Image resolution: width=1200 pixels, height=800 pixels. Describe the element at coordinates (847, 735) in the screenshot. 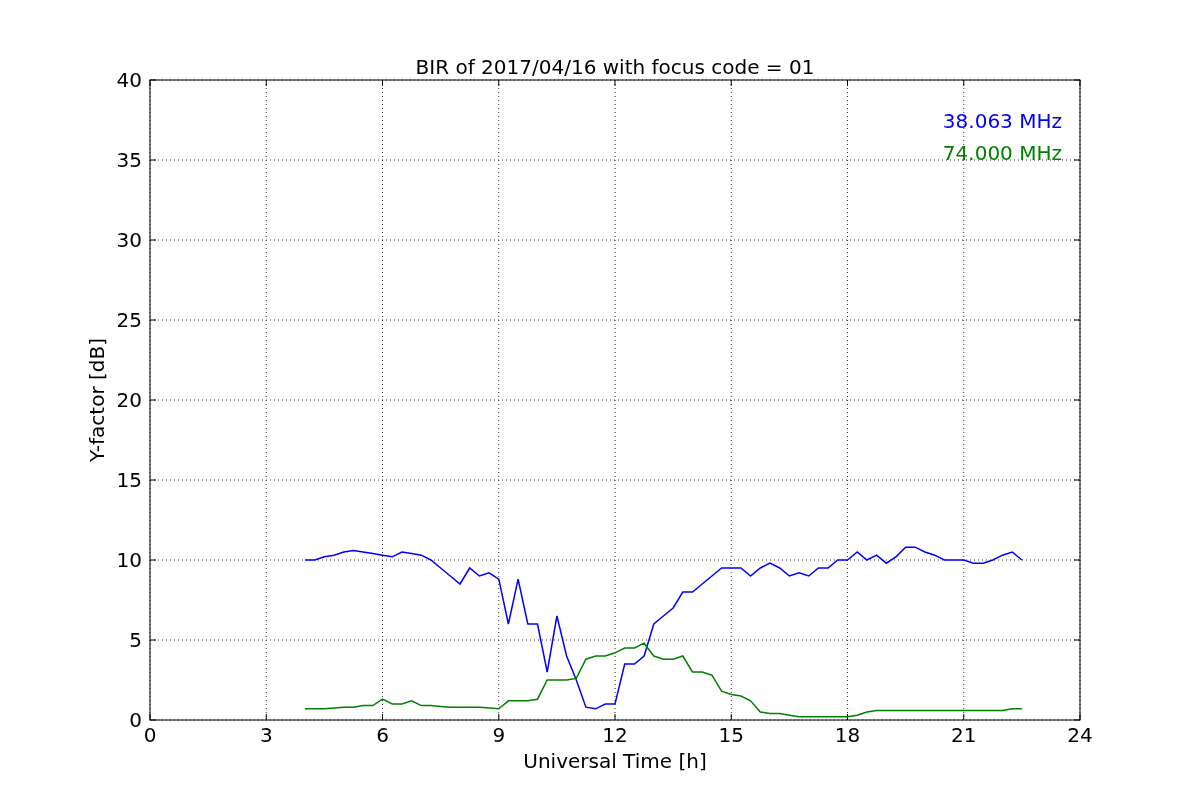

I see `tick-label: 18` at that location.